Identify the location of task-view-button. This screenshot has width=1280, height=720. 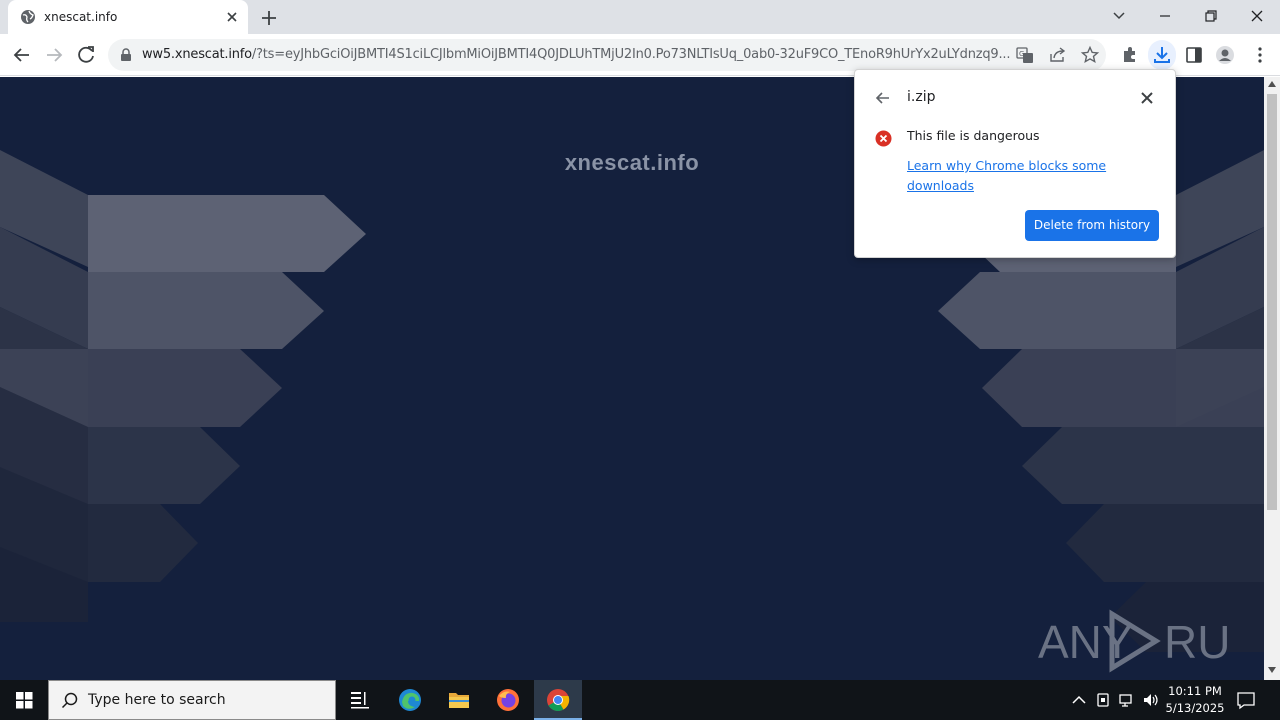
(360, 700).